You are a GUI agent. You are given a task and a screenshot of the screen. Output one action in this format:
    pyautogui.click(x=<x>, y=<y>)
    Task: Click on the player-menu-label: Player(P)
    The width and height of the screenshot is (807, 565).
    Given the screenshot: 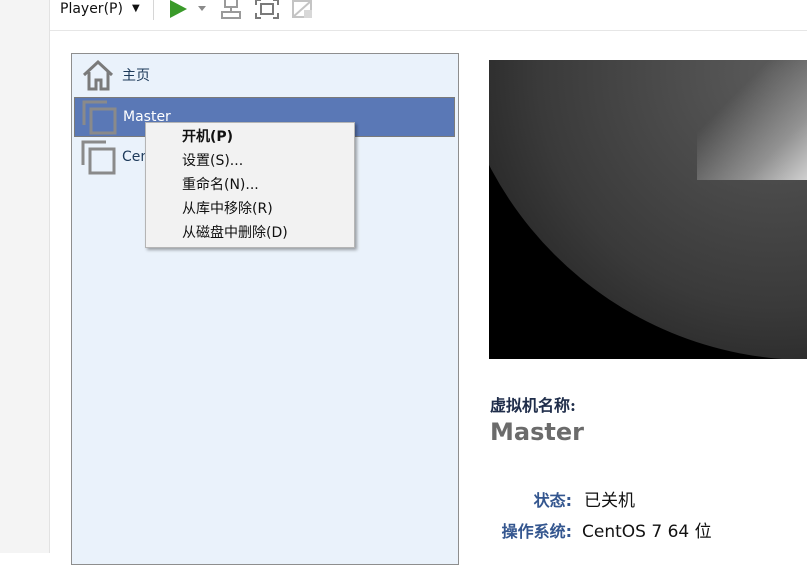 What is the action you would take?
    pyautogui.click(x=91, y=9)
    